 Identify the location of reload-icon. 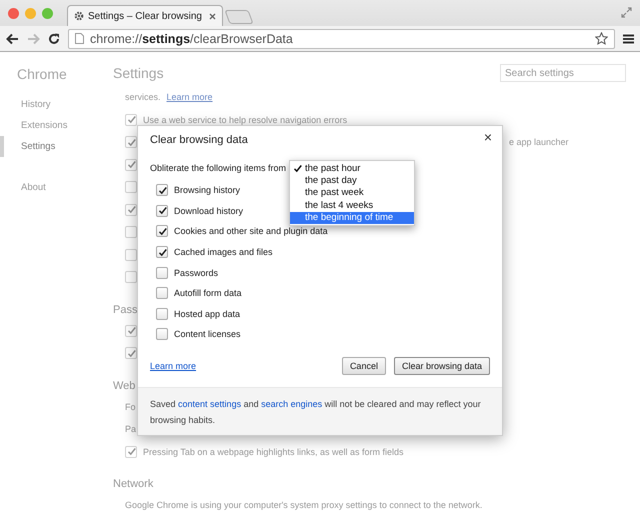
(54, 38).